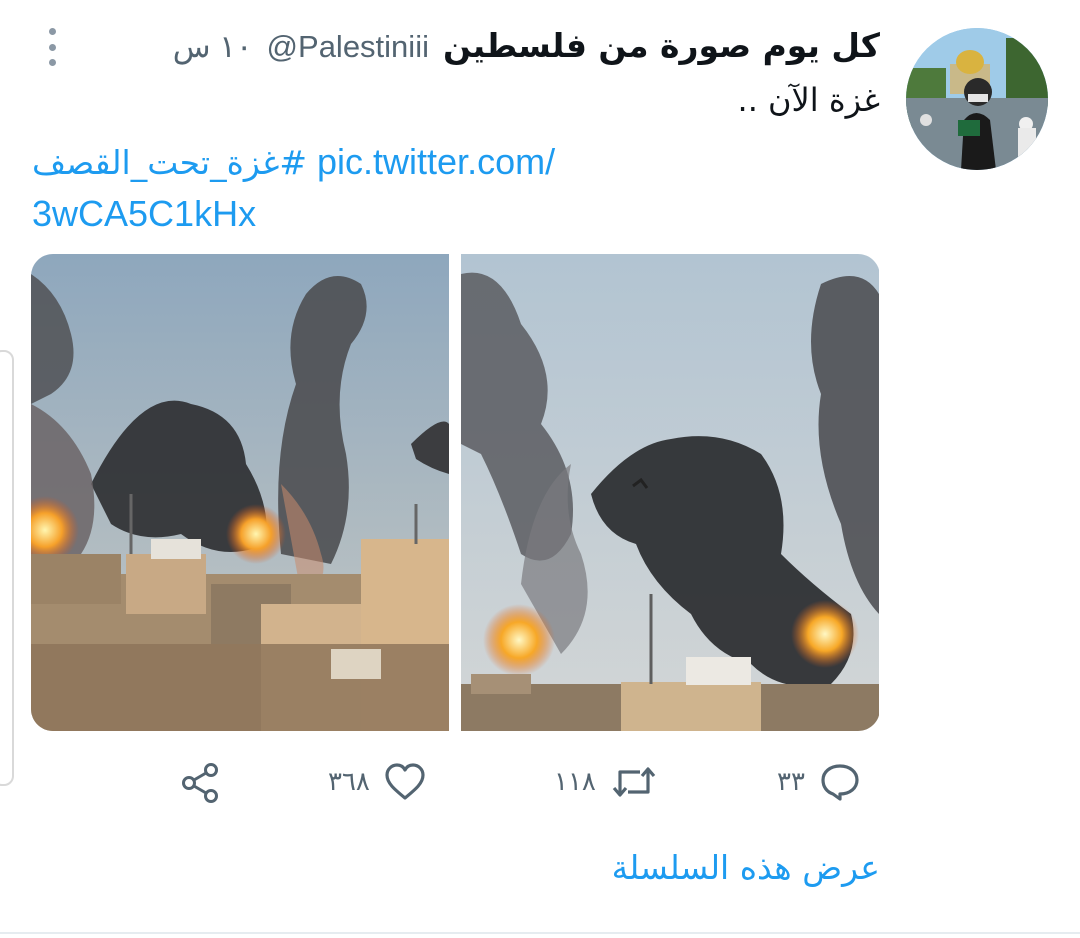  I want to click on reply-count: ٣٣, so click(791, 782).